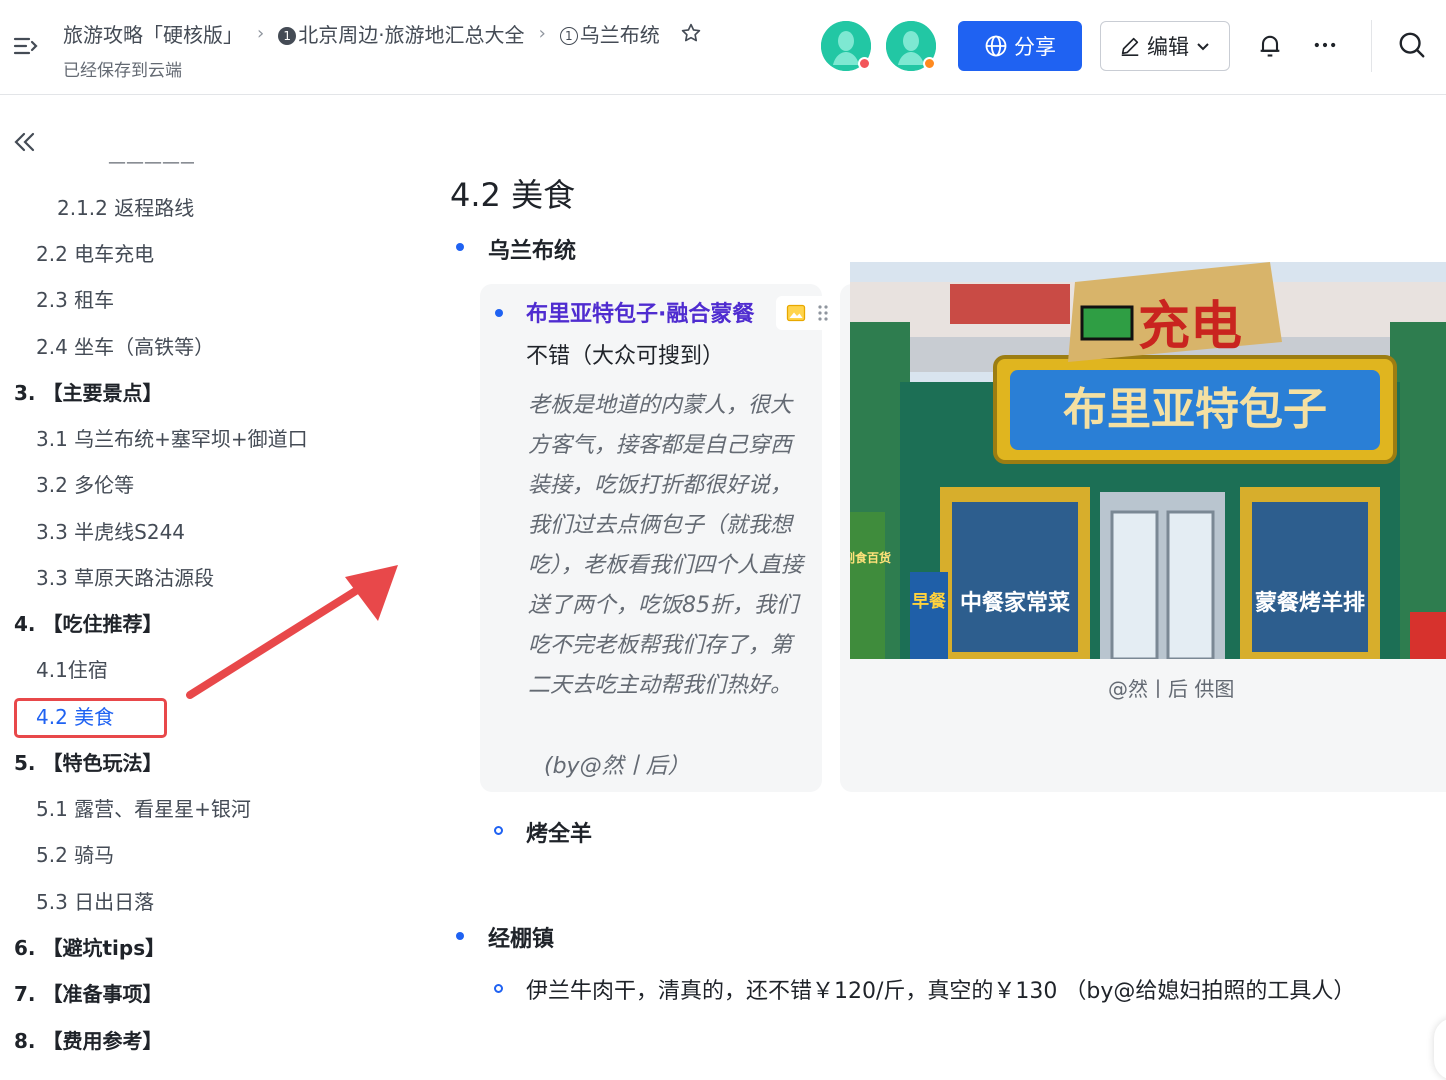 The image size is (1446, 1080). I want to click on sign-side2-text: 副食百货, so click(870, 557).